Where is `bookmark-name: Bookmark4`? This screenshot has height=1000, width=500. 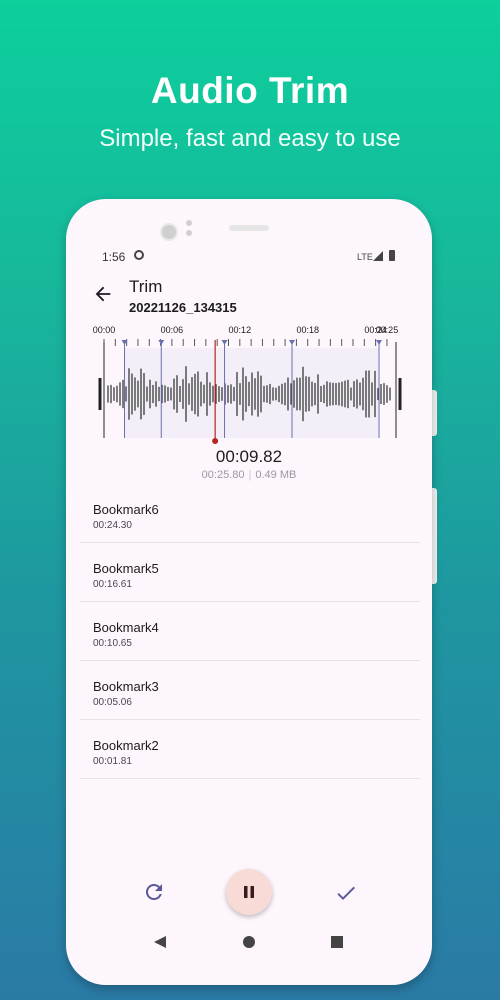
bookmark-name: Bookmark4 is located at coordinates (126, 627).